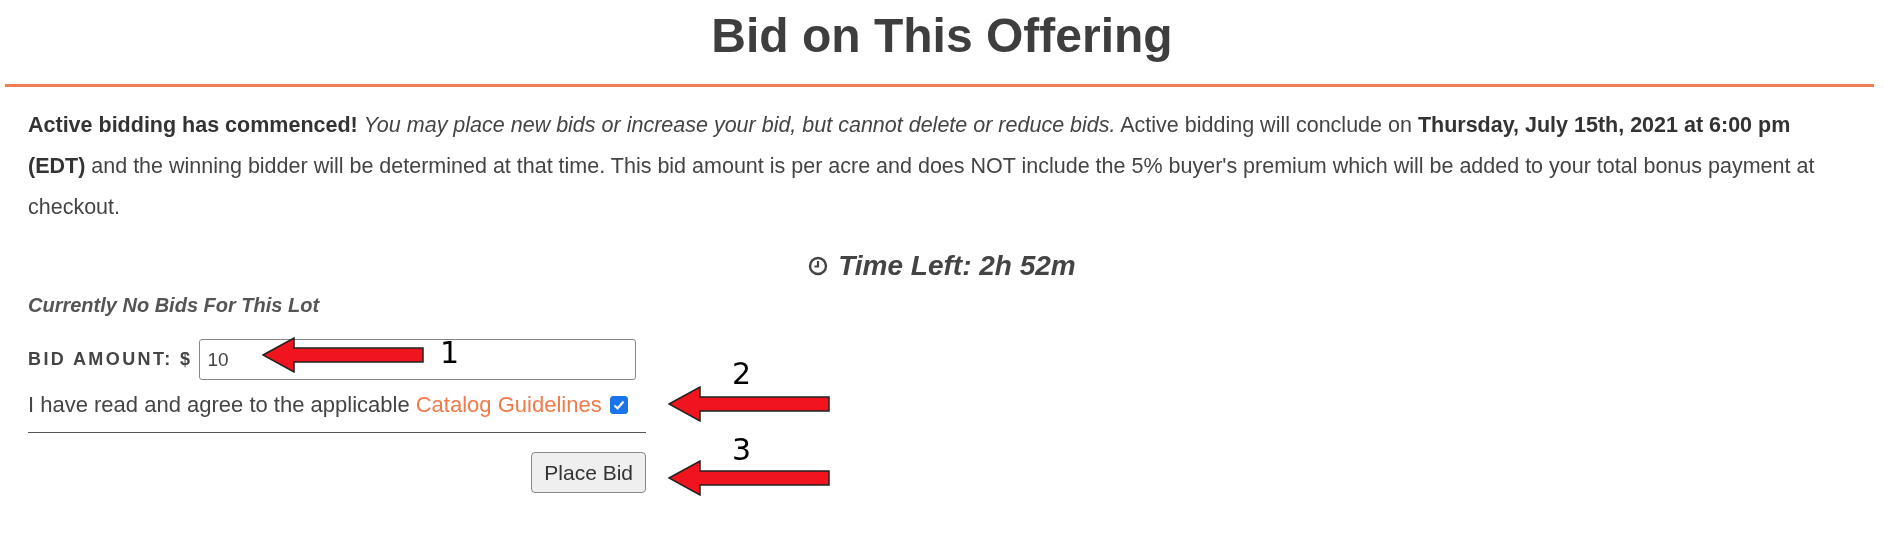 The width and height of the screenshot is (1884, 536). What do you see at coordinates (315, 405) in the screenshot?
I see `agreement-text: I have read and agree to the applicable Catalog Guidelines` at bounding box center [315, 405].